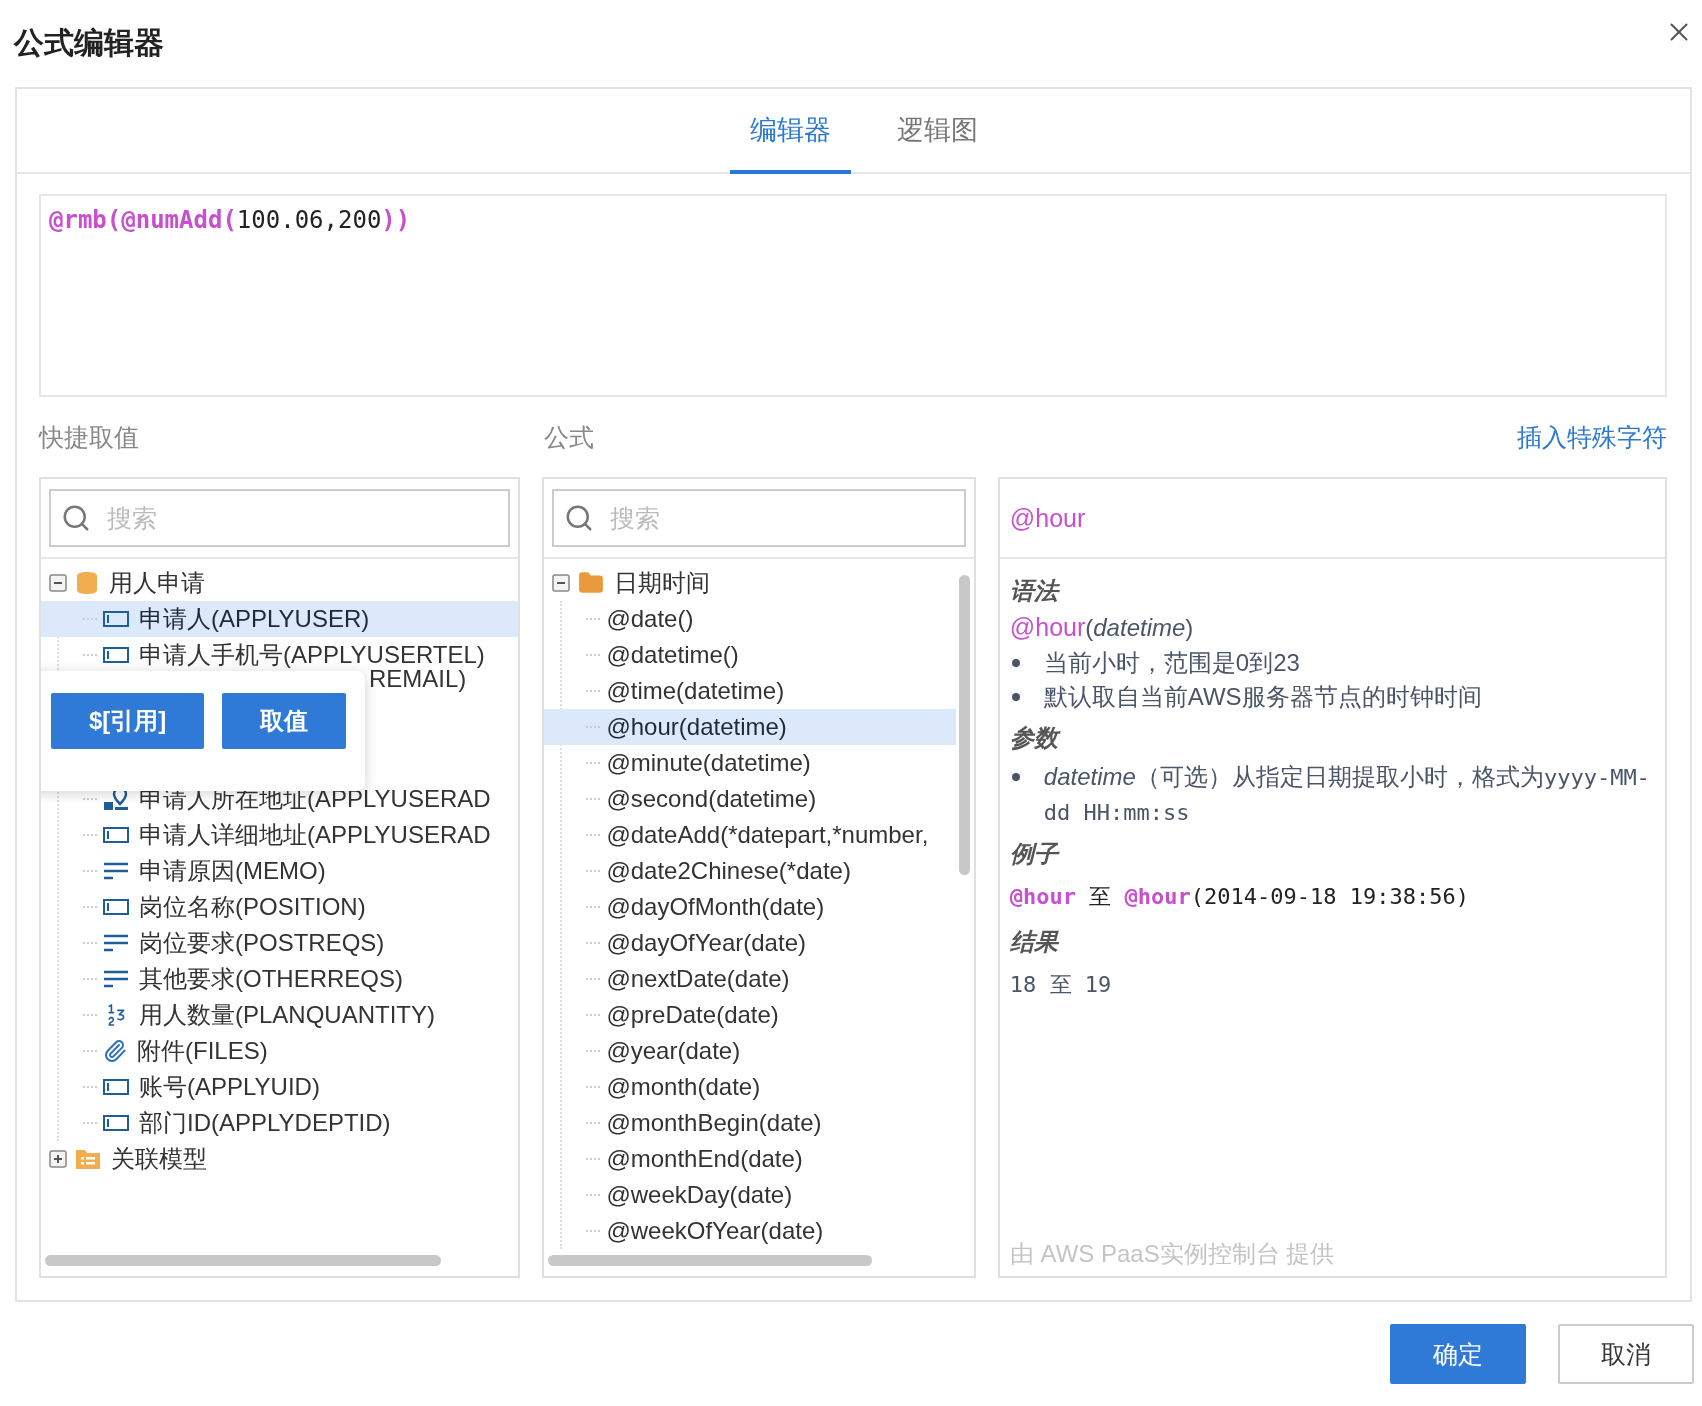 The height and width of the screenshot is (1406, 1702). What do you see at coordinates (1102, 627) in the screenshot?
I see `syntax-text: @hour(datetime)` at bounding box center [1102, 627].